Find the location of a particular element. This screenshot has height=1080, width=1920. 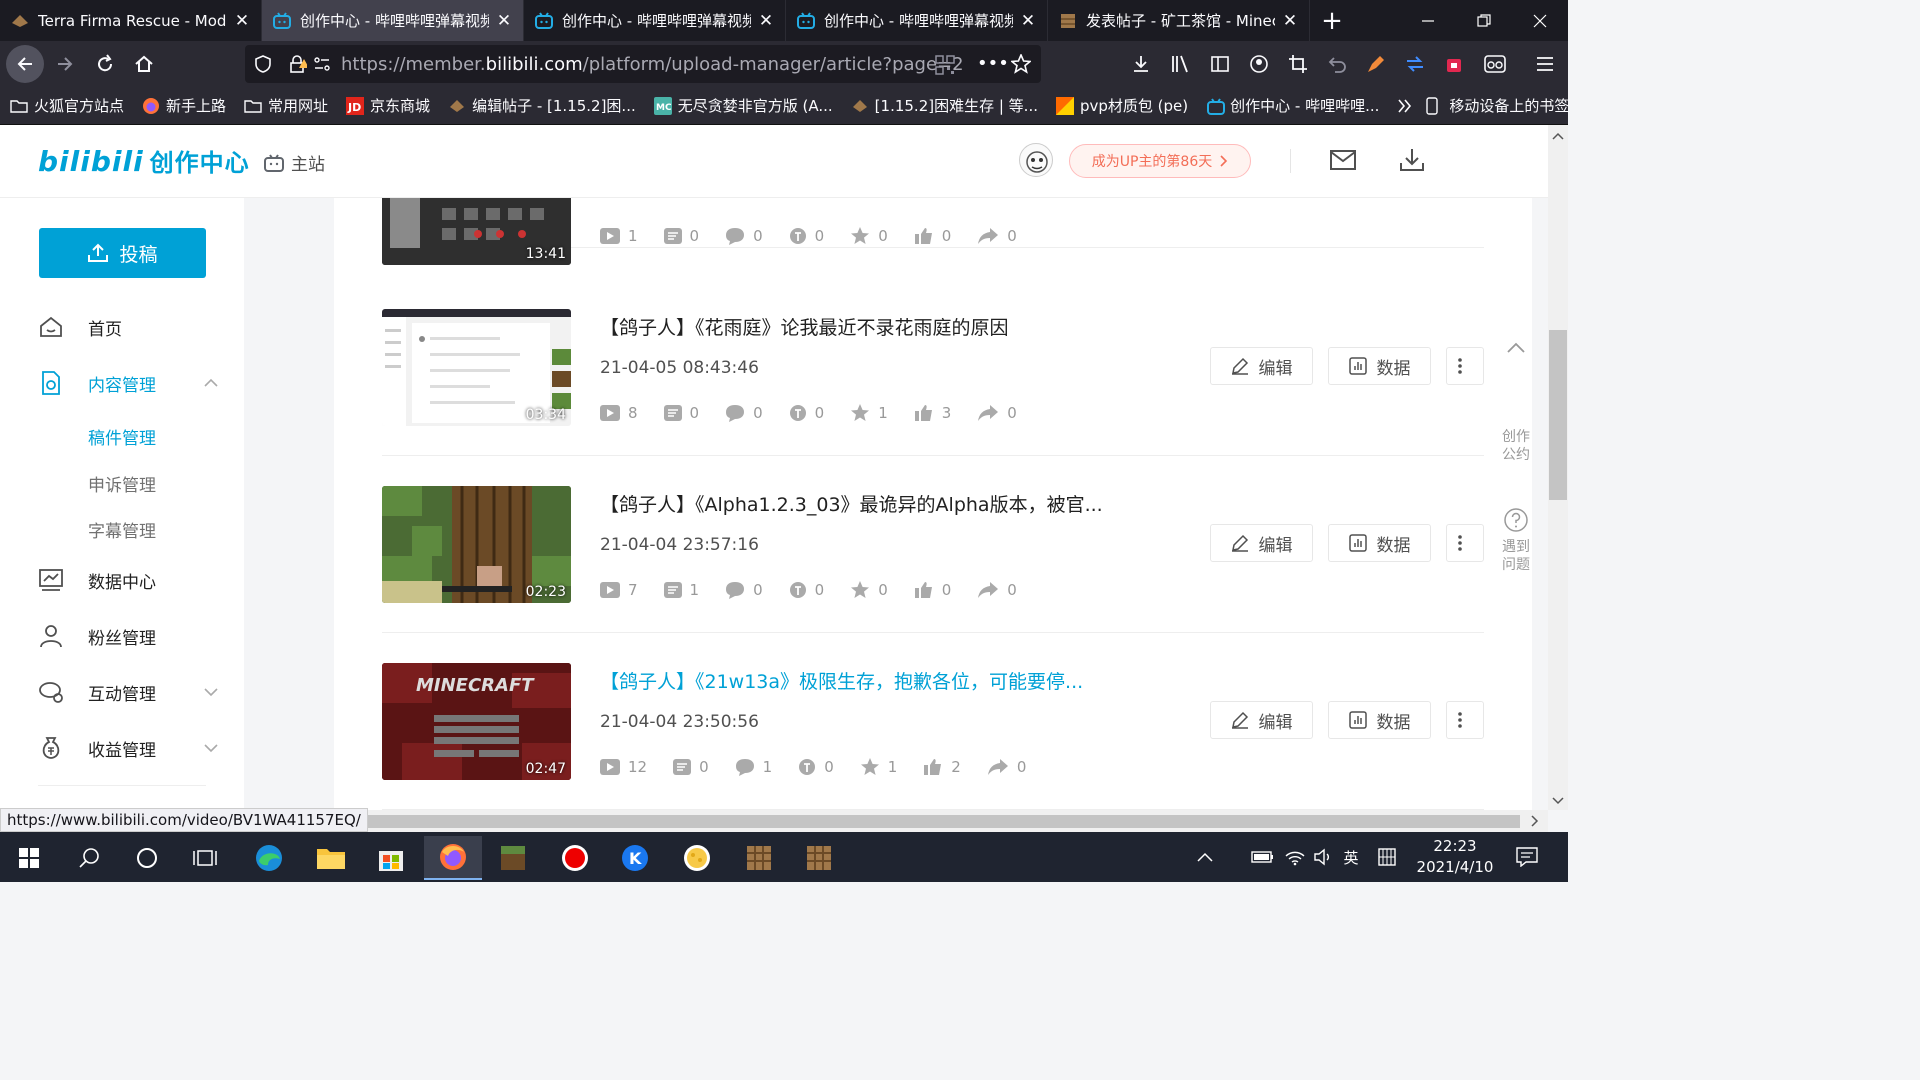

ime-mode-icon is located at coordinates (1387, 857).